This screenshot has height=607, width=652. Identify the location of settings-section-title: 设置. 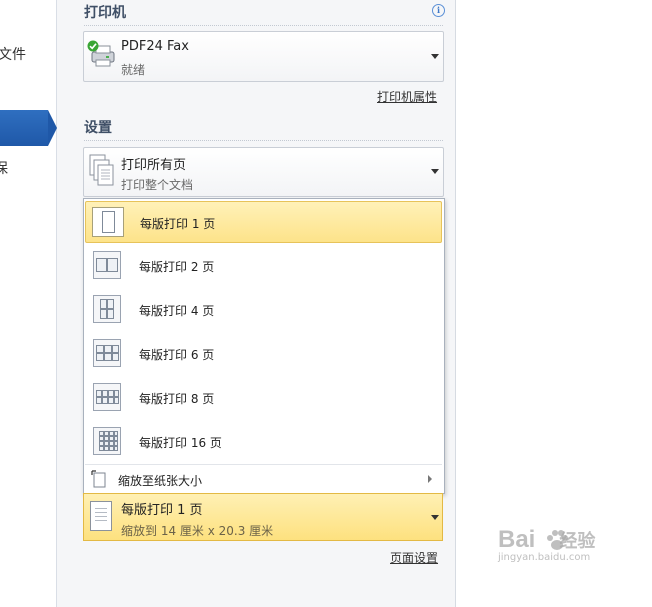
(98, 128).